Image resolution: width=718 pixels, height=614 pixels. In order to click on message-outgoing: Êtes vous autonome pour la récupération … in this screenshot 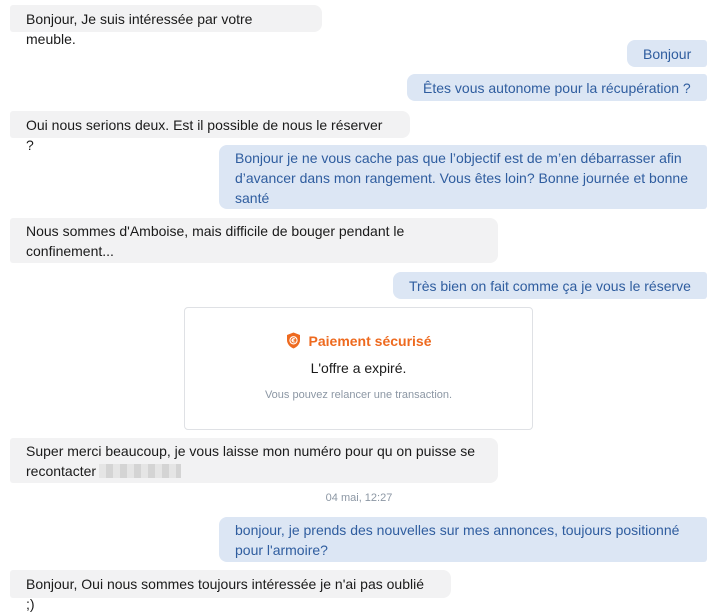, I will do `click(557, 87)`.